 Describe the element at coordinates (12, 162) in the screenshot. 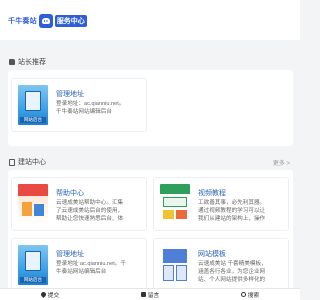

I see `document-icon` at that location.